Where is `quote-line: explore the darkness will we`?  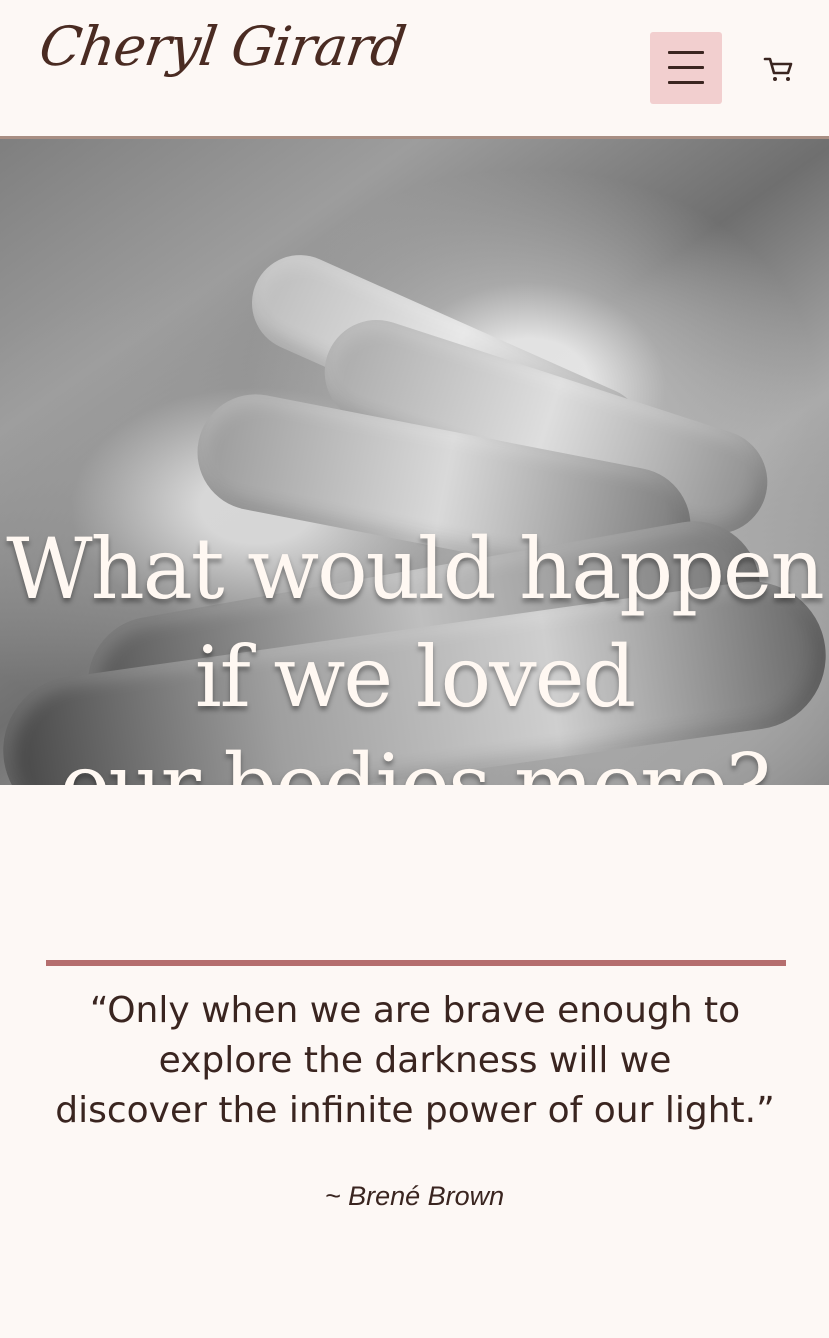
quote-line: explore the darkness will we is located at coordinates (415, 1060).